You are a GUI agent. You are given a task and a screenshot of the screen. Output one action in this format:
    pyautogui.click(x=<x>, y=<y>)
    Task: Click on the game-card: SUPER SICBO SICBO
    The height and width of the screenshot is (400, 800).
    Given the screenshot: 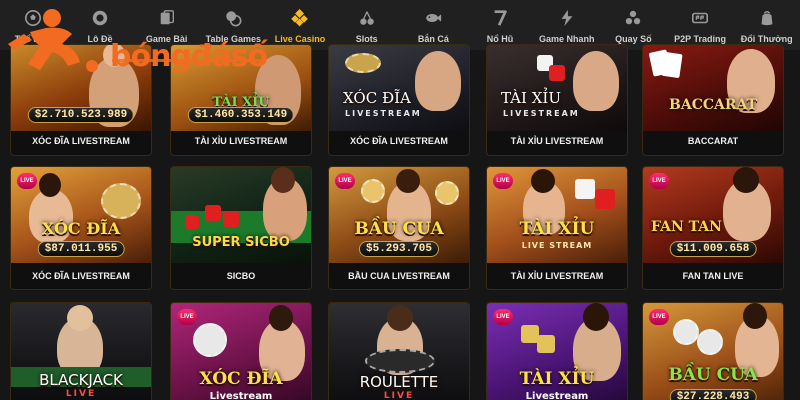 What is the action you would take?
    pyautogui.click(x=241, y=228)
    